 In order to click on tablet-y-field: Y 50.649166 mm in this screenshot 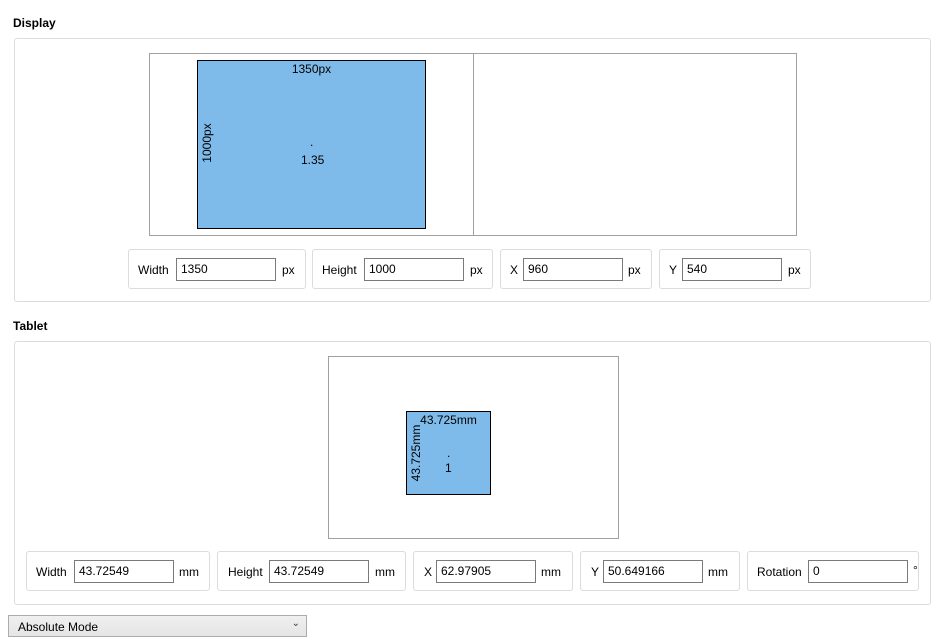, I will do `click(660, 571)`.